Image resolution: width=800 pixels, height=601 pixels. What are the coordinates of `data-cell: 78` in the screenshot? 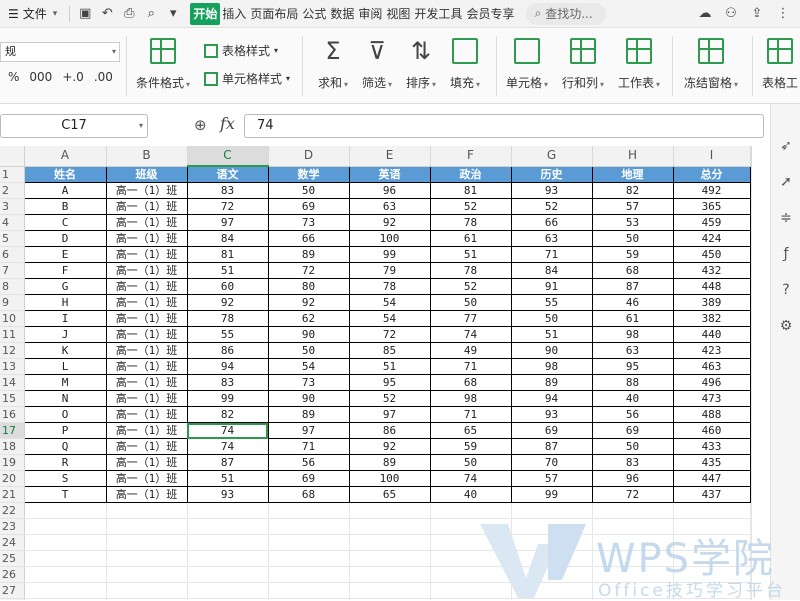 It's located at (228, 318).